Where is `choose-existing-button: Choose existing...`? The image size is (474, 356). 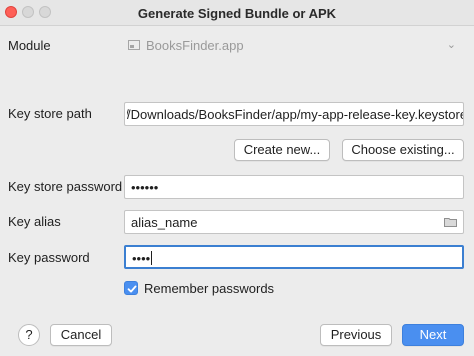
choose-existing-button: Choose existing... is located at coordinates (403, 150).